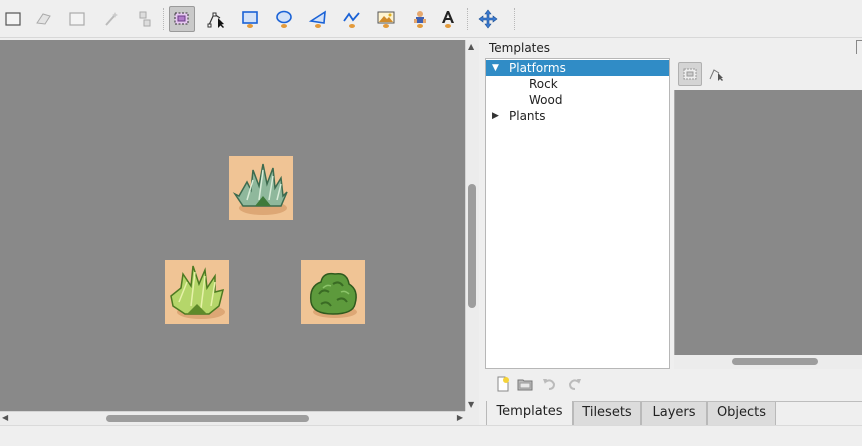 Image resolution: width=862 pixels, height=446 pixels. What do you see at coordinates (503, 384) in the screenshot?
I see `new-template-icon` at bounding box center [503, 384].